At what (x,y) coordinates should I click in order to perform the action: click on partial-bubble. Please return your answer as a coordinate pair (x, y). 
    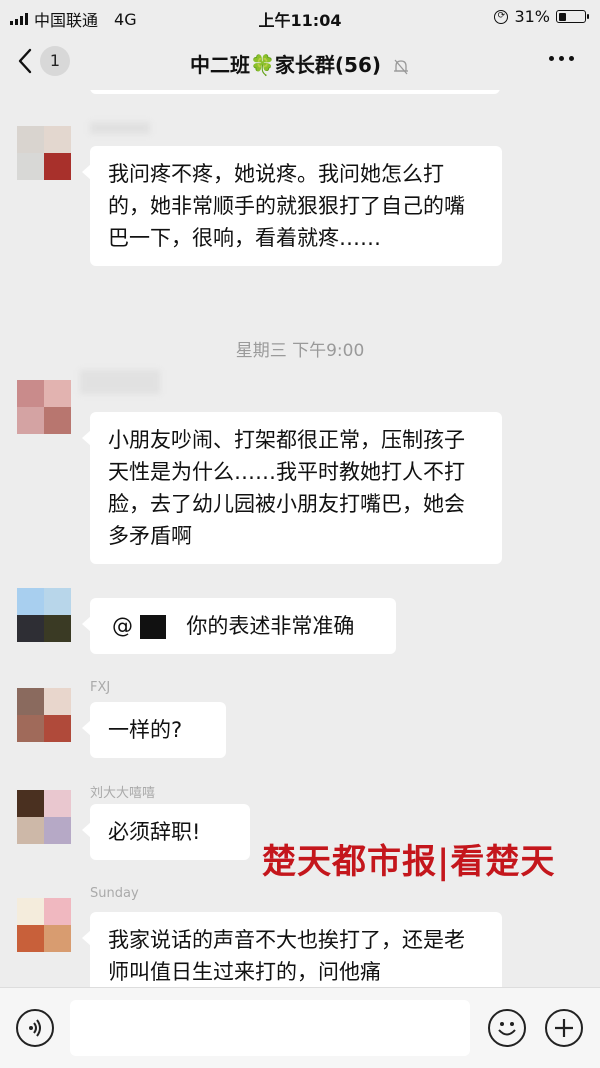
    Looking at the image, I should click on (295, 92).